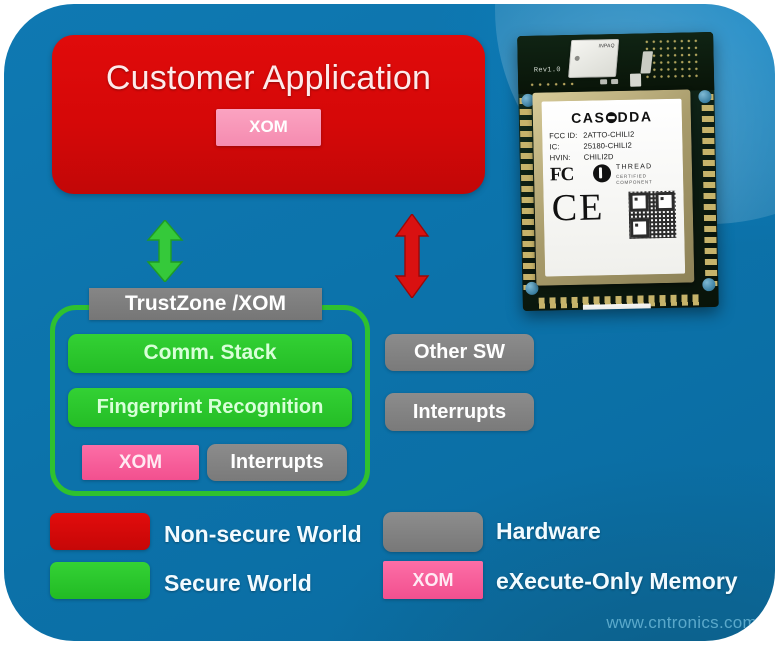 This screenshot has height=645, width=779. Describe the element at coordinates (205, 304) in the screenshot. I see `trustzone-header-bar: TrustZone /XOM` at that location.